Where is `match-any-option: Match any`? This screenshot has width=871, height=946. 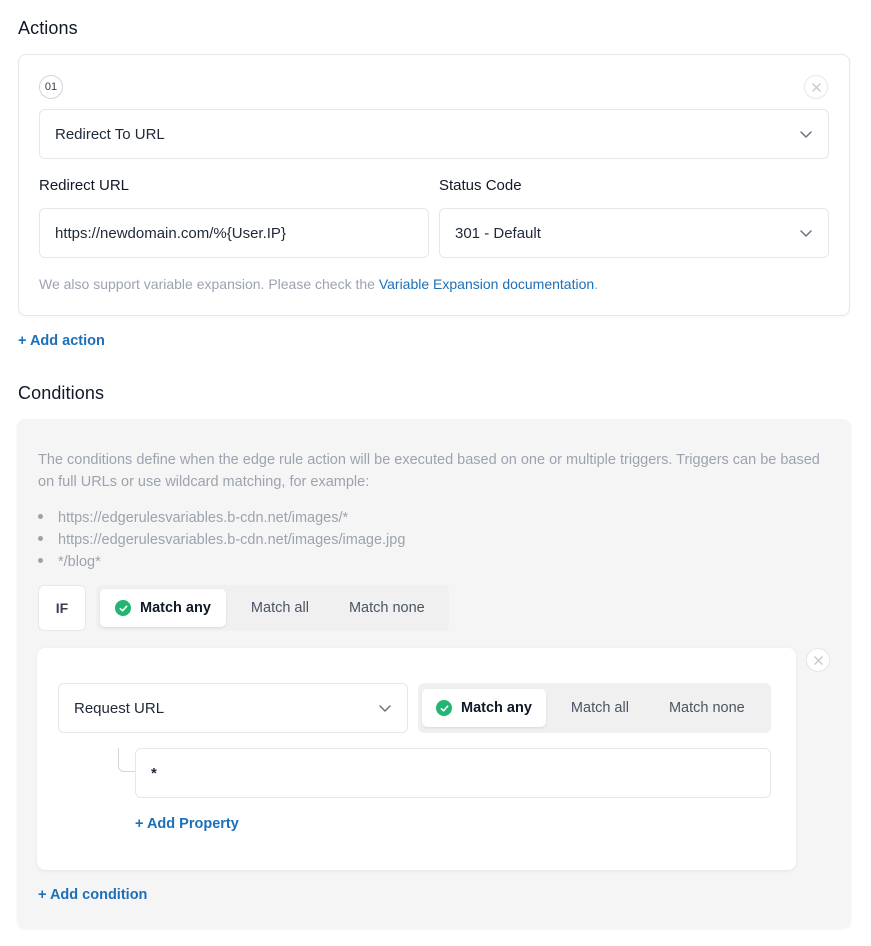
match-any-option: Match any is located at coordinates (163, 608).